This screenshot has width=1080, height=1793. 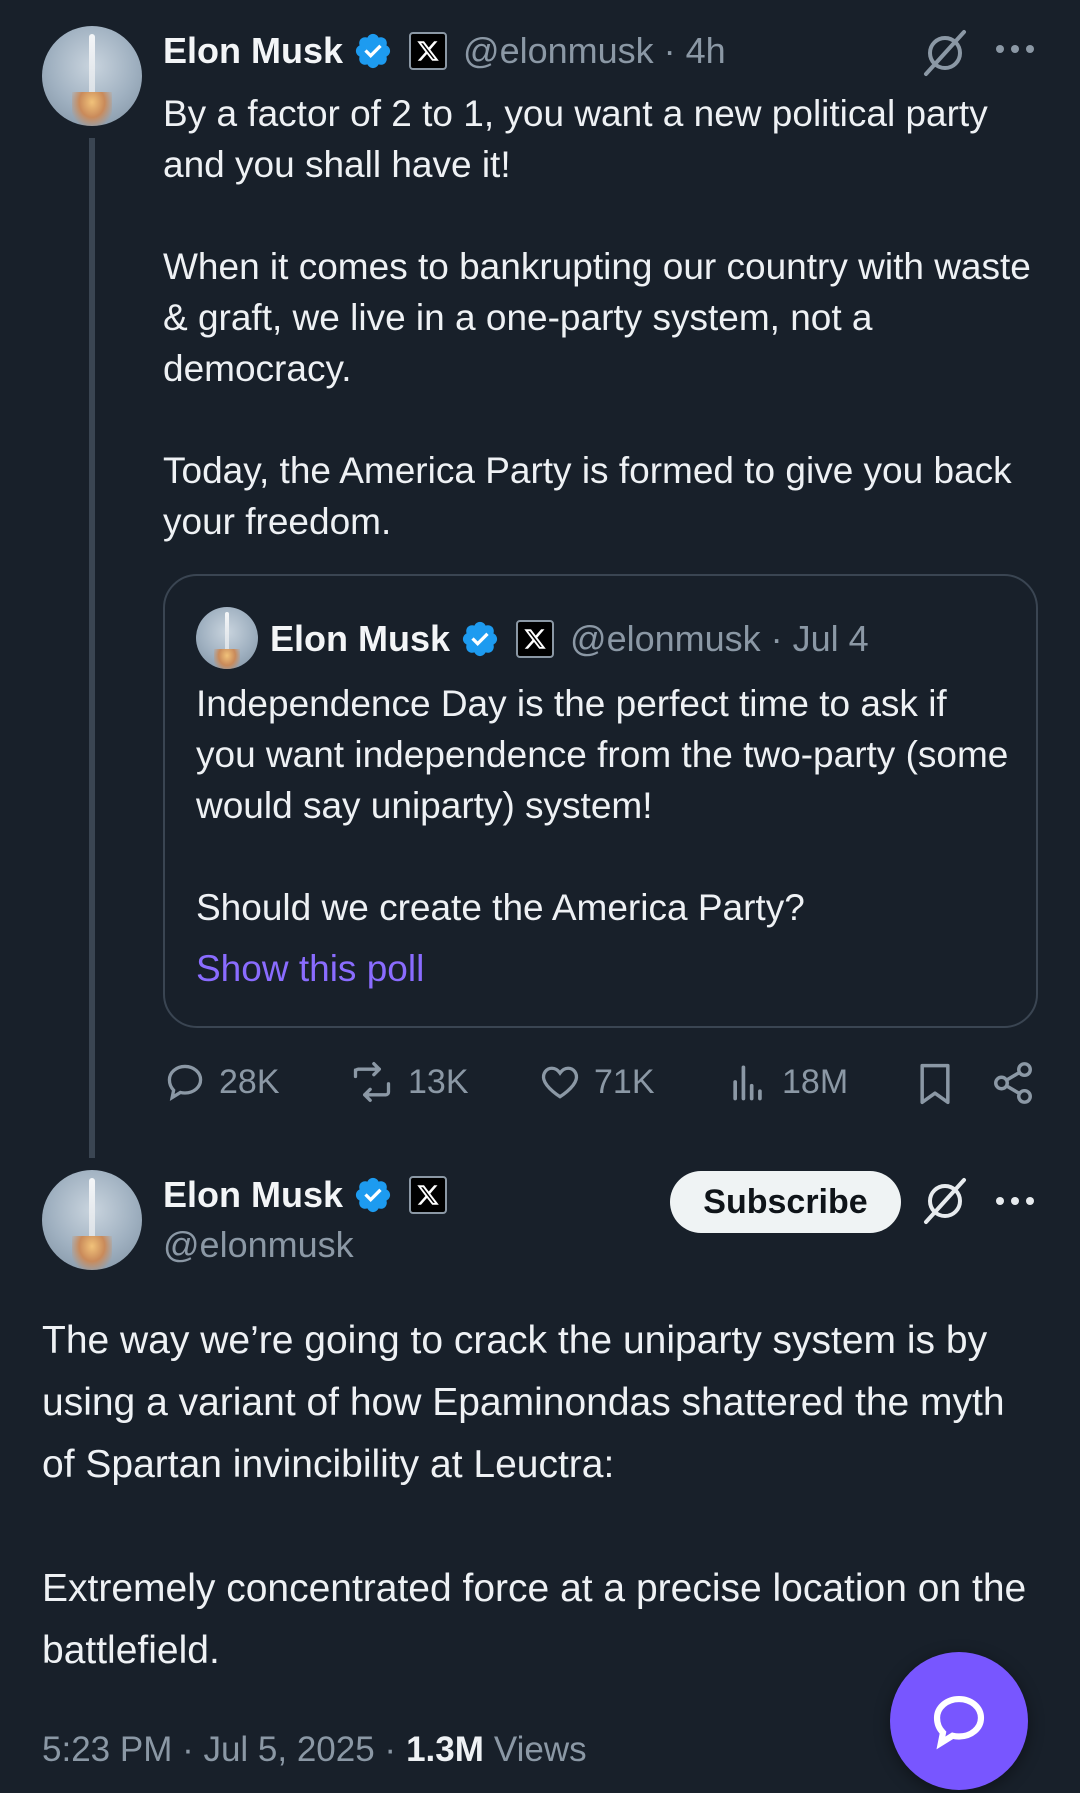 What do you see at coordinates (695, 51) in the screenshot?
I see `tweet-time: · 4h` at bounding box center [695, 51].